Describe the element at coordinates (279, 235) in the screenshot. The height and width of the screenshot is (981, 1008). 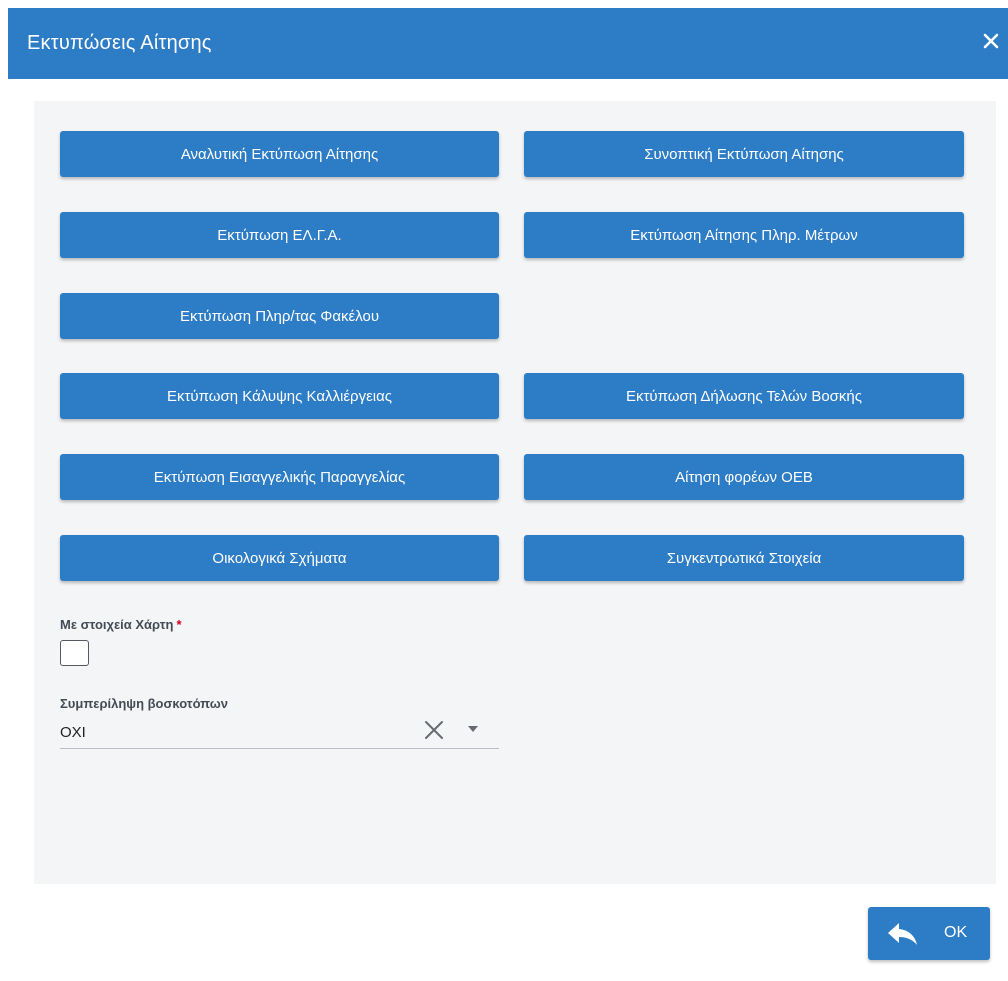
I see `elga-print-button: Εκτύπωση ΕΛ.Γ.Α.` at that location.